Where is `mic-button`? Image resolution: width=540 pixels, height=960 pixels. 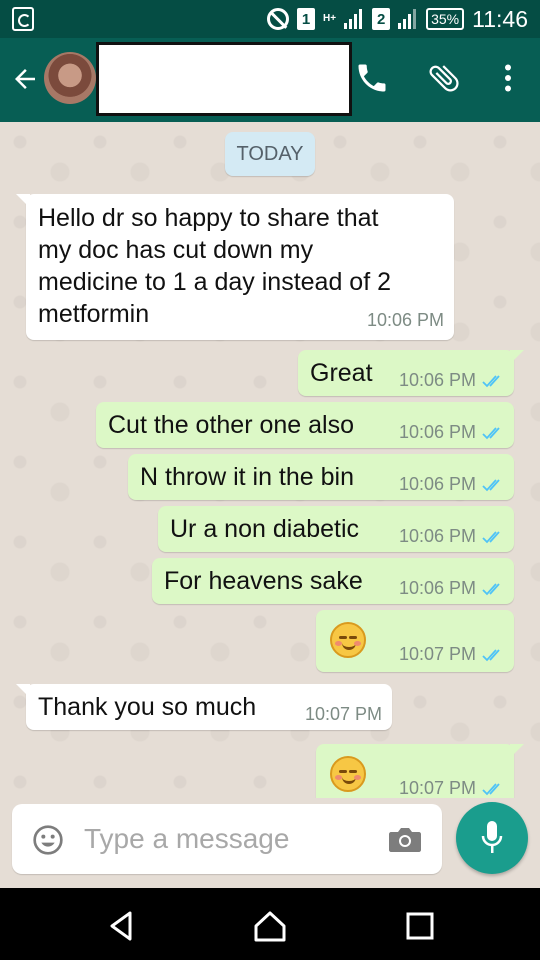 mic-button is located at coordinates (492, 838).